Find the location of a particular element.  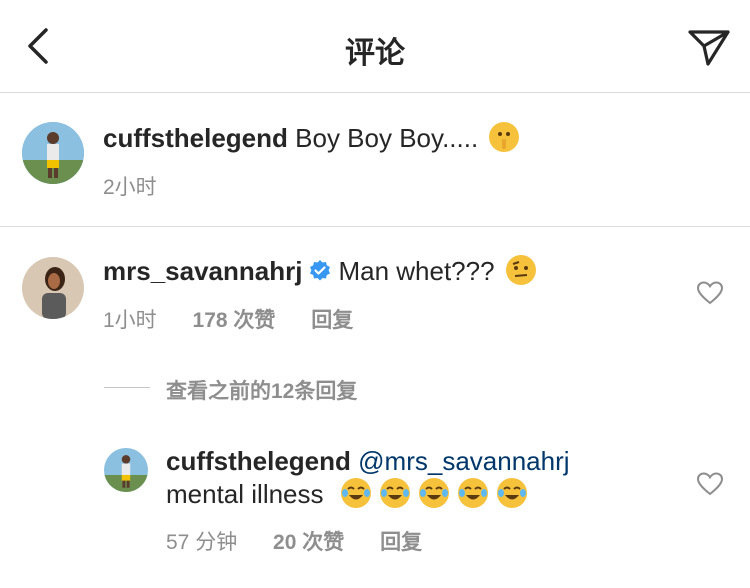

caption-username: cuffsthelegend is located at coordinates (195, 138).